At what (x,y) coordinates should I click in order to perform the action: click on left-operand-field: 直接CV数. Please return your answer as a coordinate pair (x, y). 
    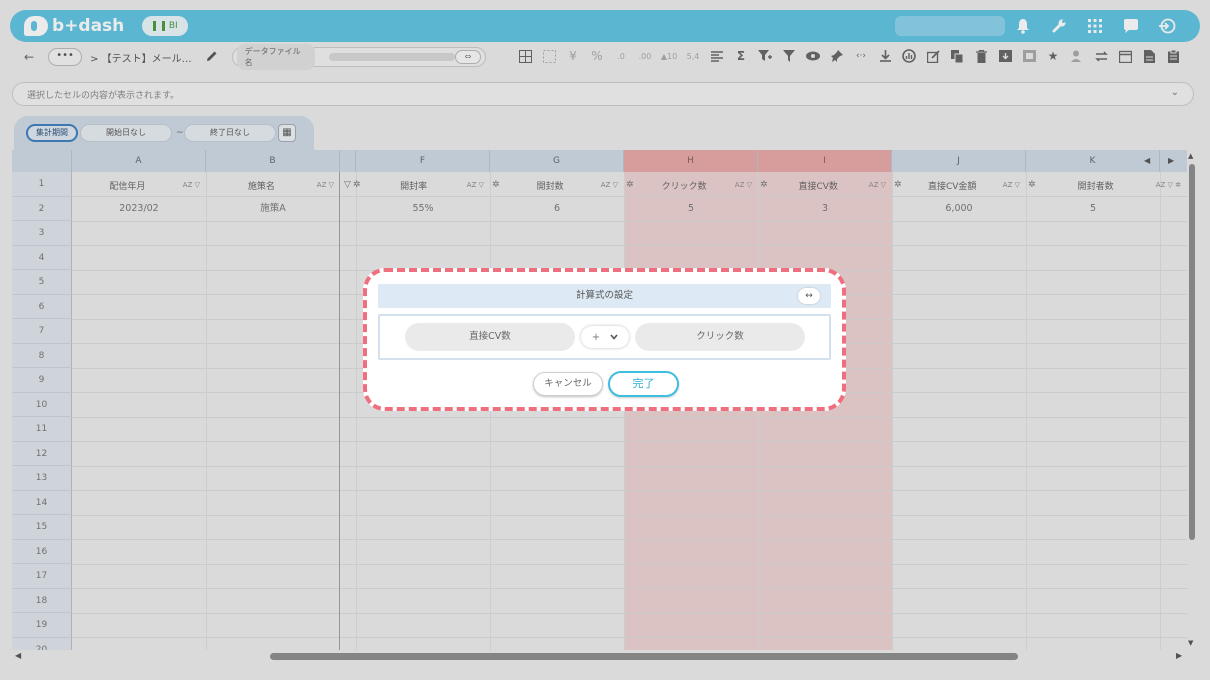
    Looking at the image, I should click on (490, 337).